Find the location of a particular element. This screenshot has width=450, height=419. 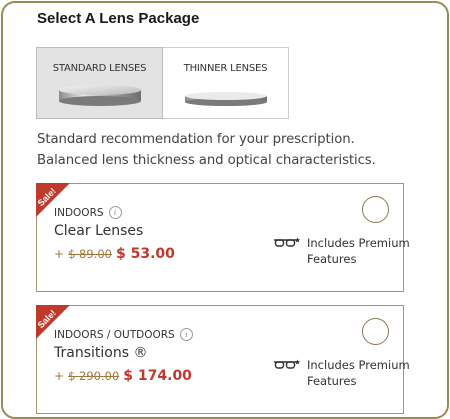

package-name: Transitions ® is located at coordinates (101, 353).